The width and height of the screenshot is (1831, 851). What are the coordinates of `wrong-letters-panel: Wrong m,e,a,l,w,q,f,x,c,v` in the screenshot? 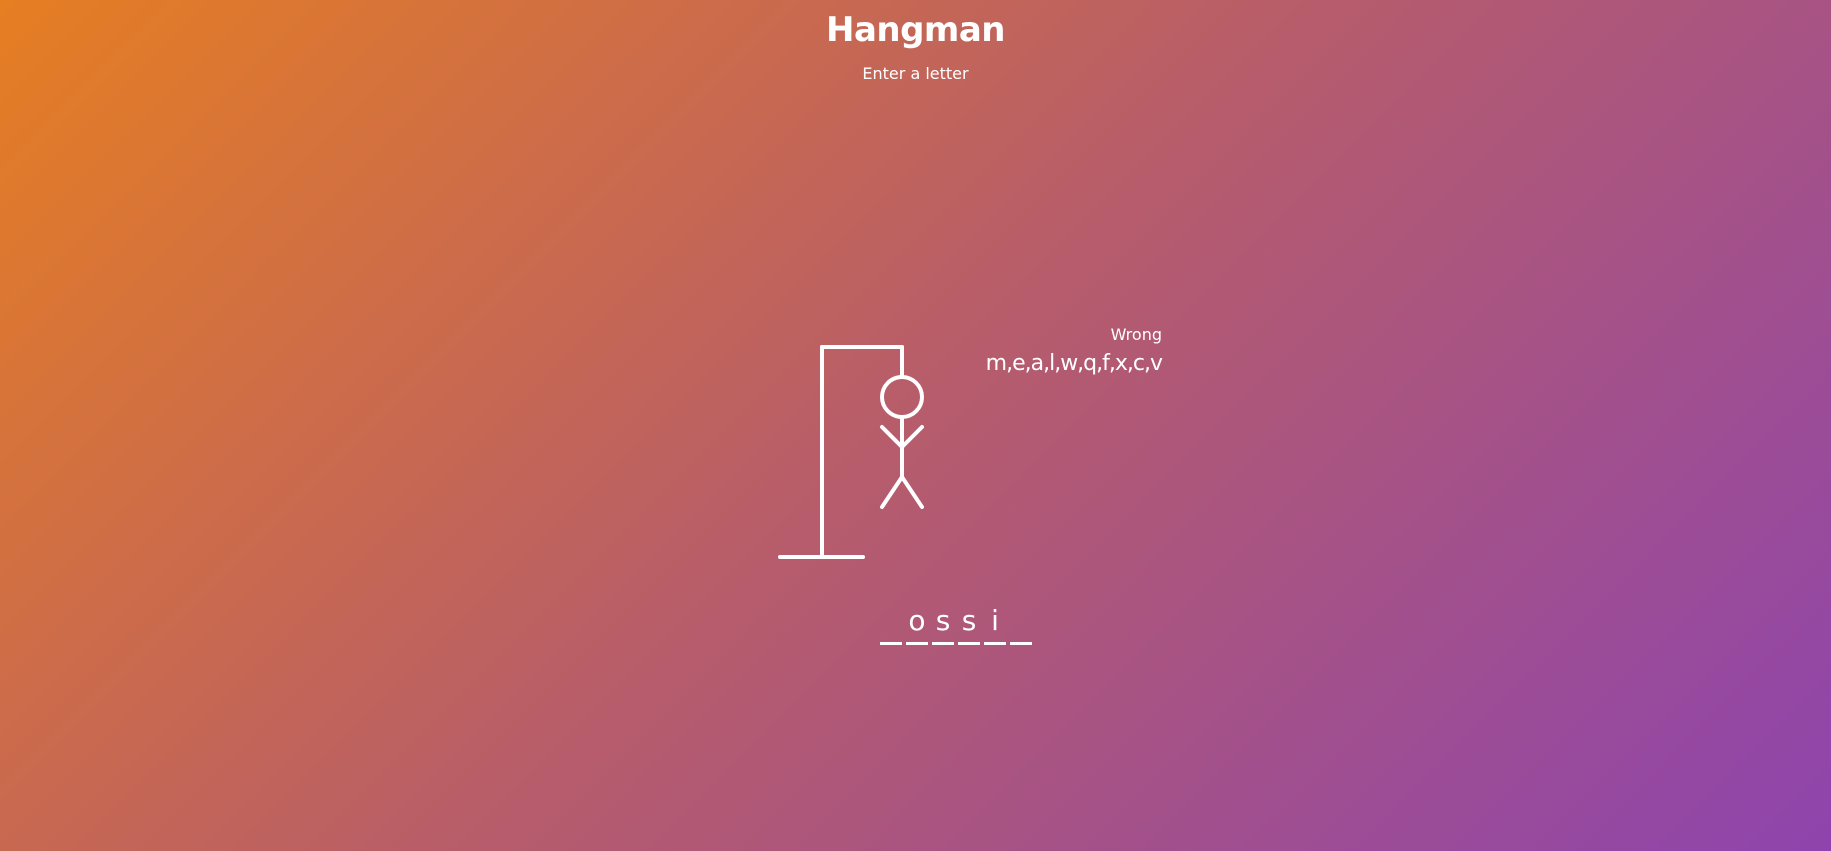 It's located at (1071, 352).